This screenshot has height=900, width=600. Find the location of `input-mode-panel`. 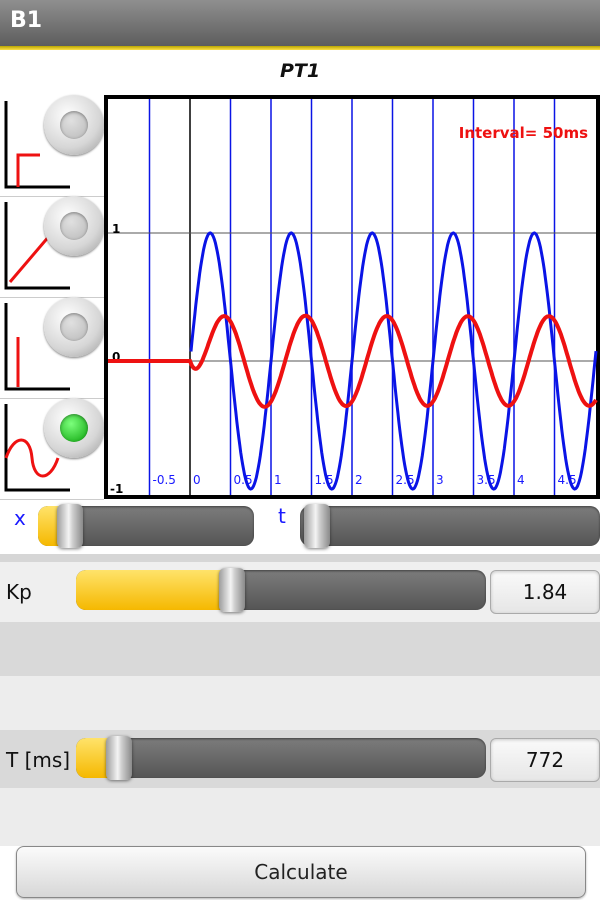

input-mode-panel is located at coordinates (52, 297).